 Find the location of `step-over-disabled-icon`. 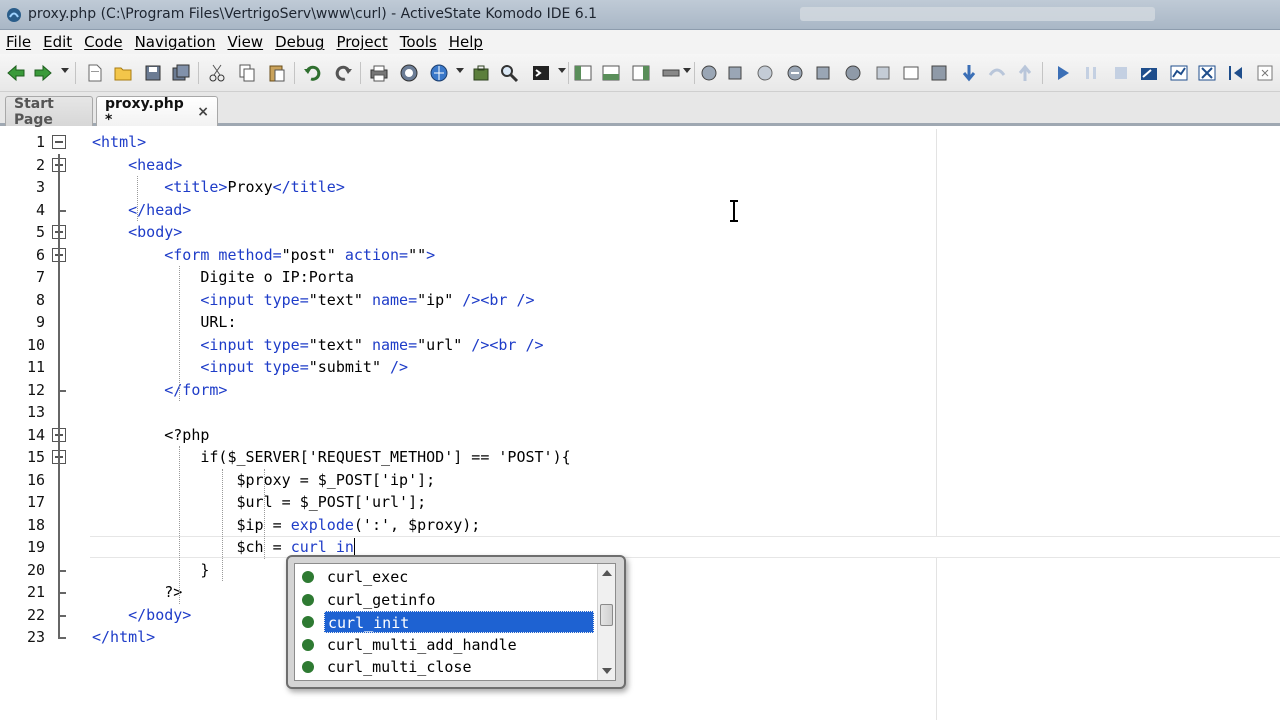

step-over-disabled-icon is located at coordinates (997, 73).